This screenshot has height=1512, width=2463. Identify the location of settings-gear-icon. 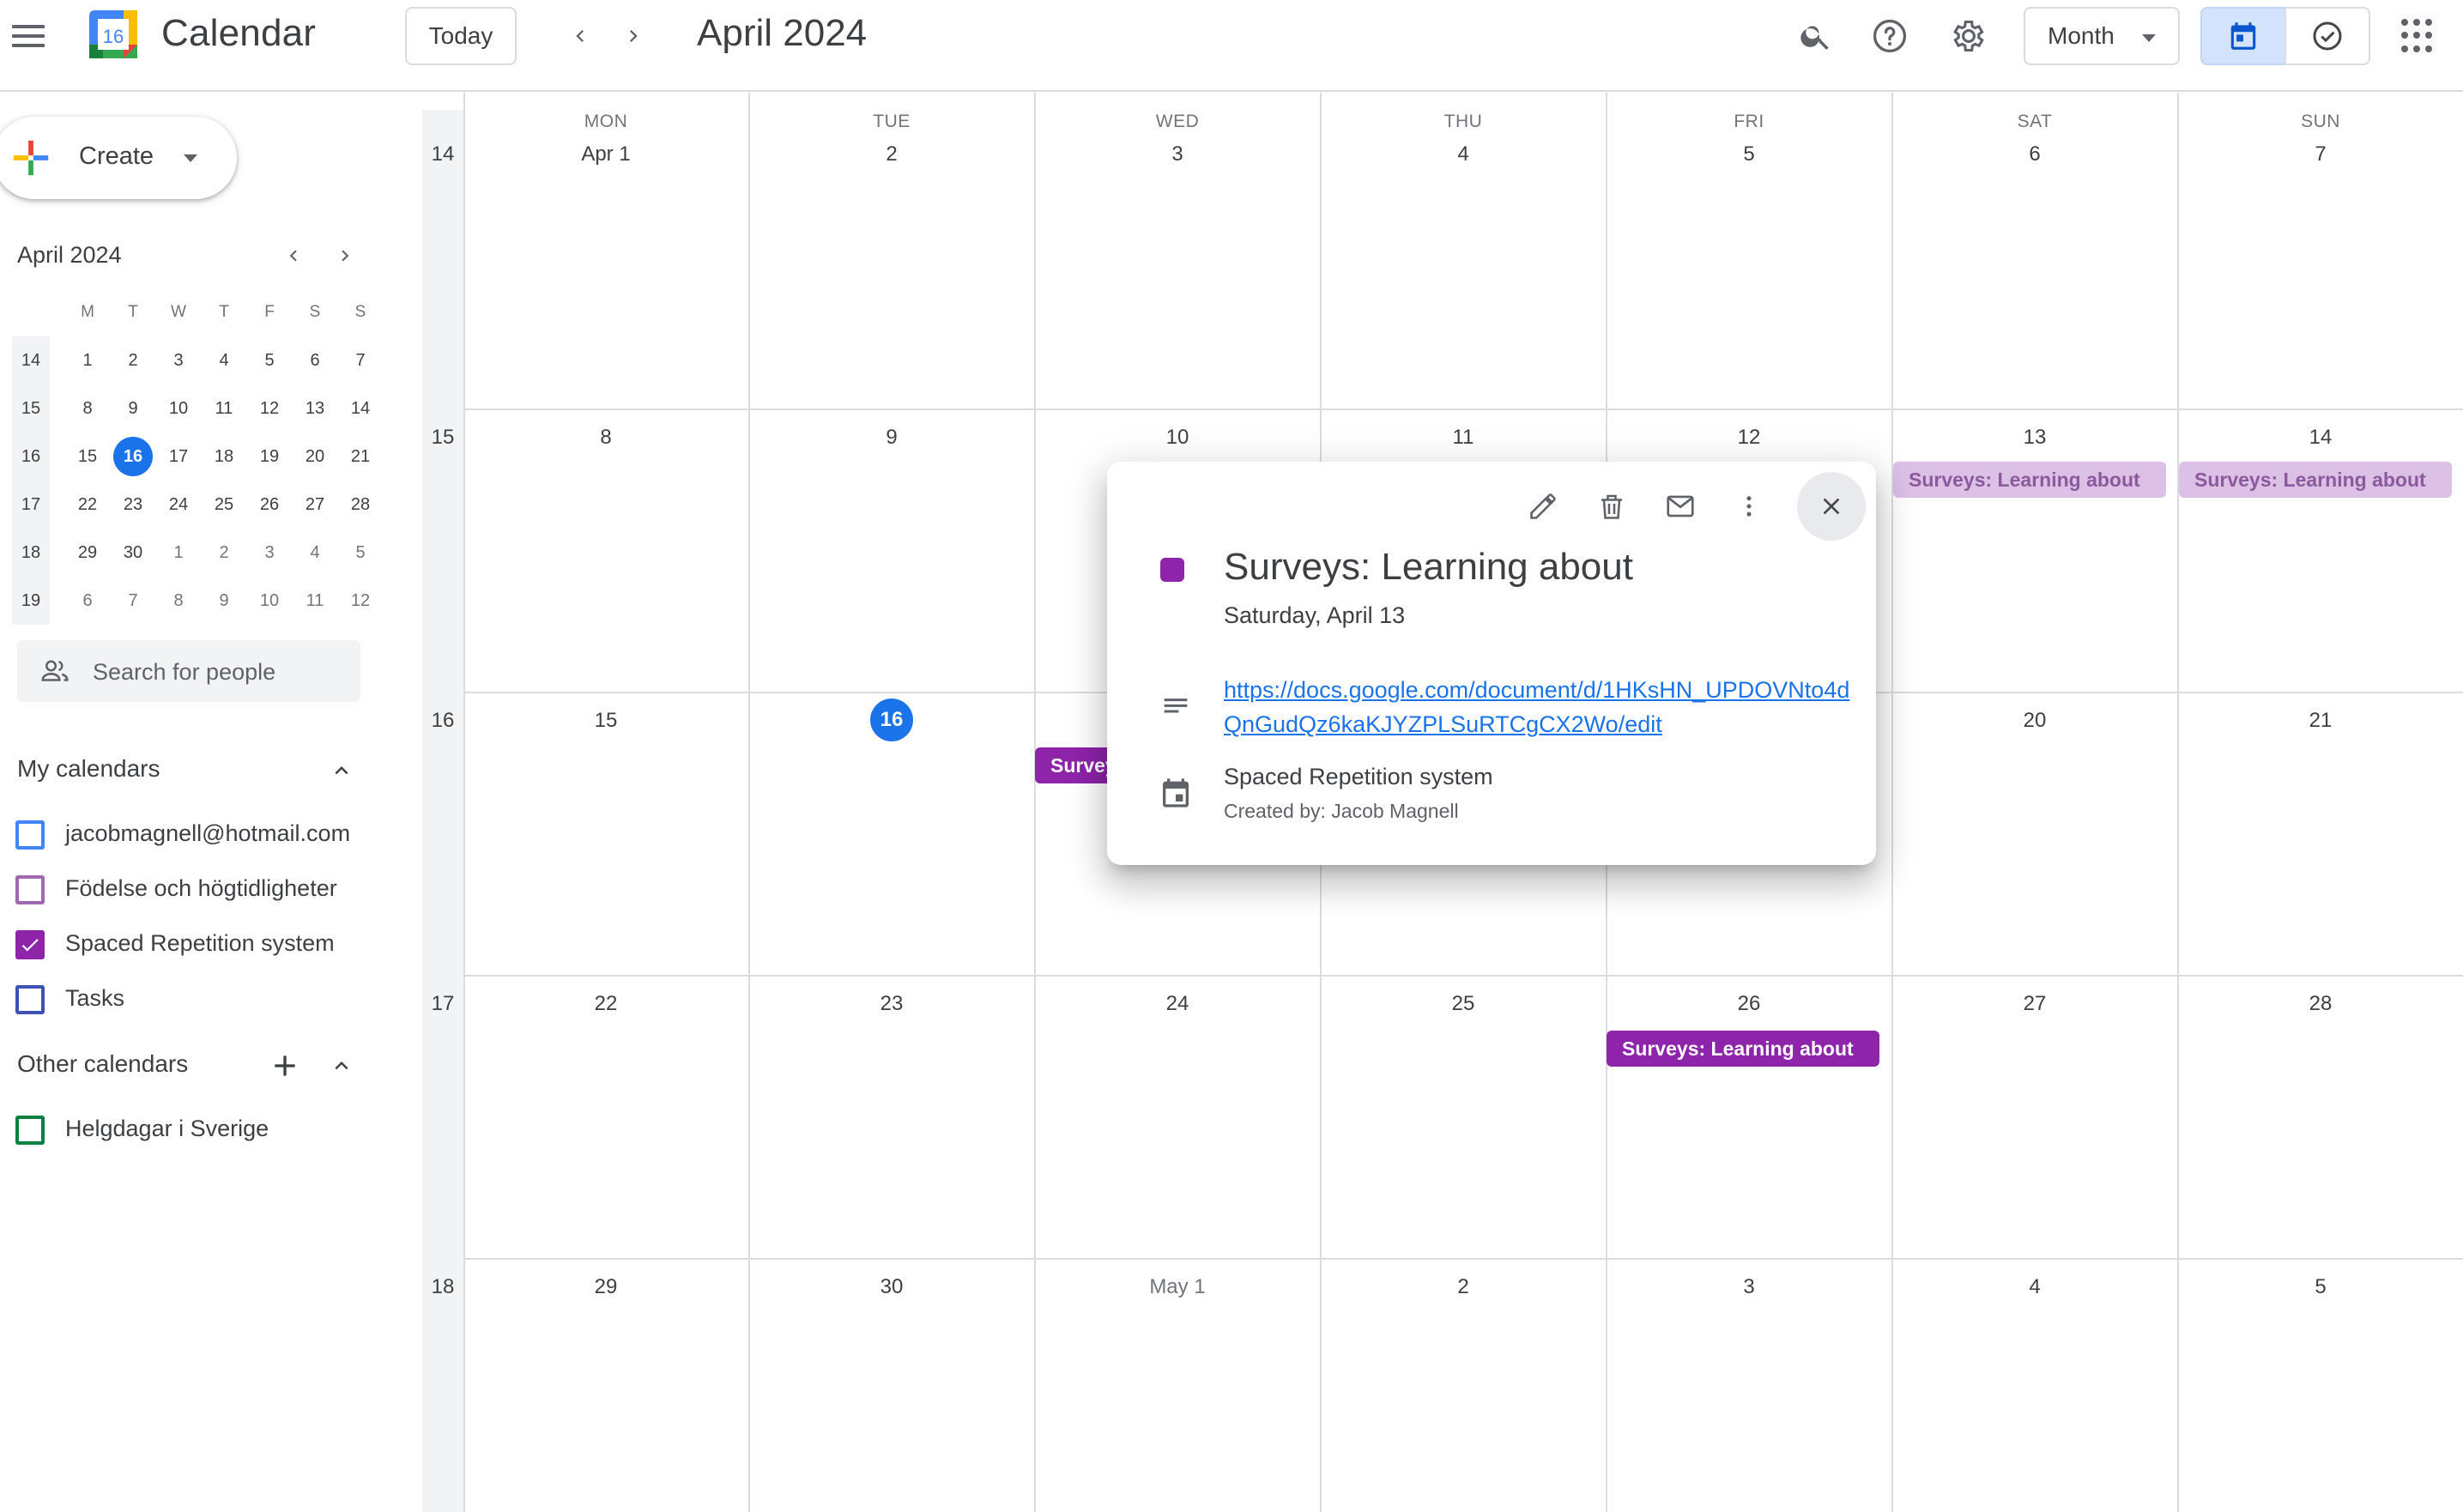
(1969, 36).